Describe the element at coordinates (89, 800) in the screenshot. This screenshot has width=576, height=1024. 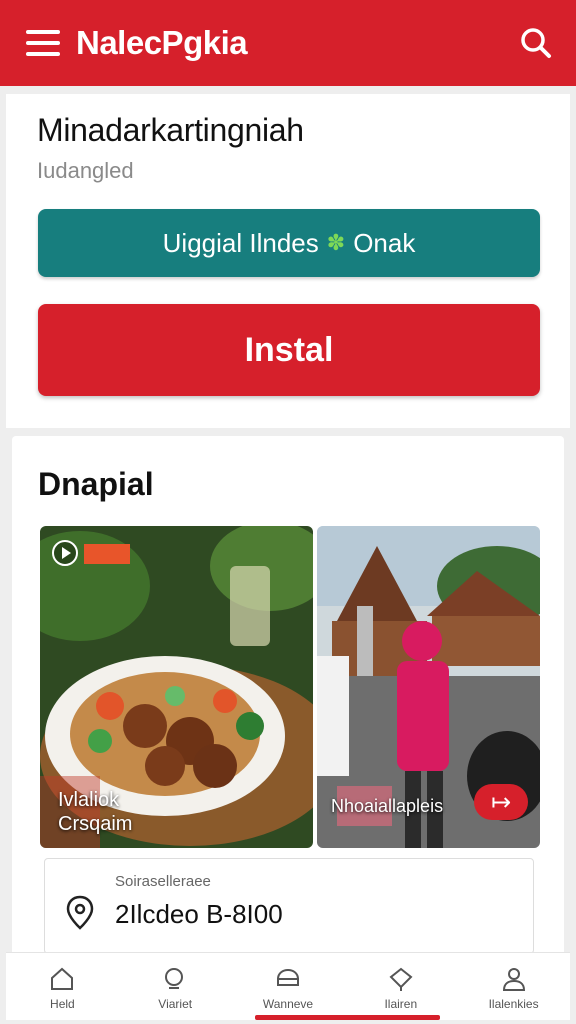
I see `food-tile-caption-line1: Ivlaliok` at that location.